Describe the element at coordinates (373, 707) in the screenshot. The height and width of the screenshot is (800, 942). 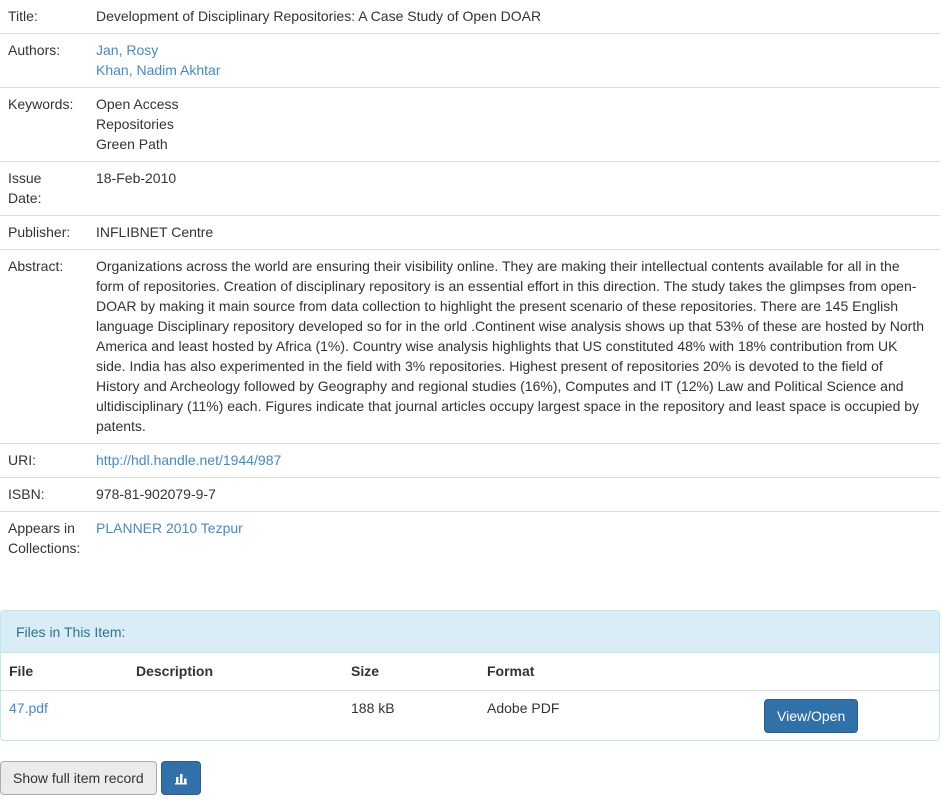
I see `file-size: 188 kB` at that location.